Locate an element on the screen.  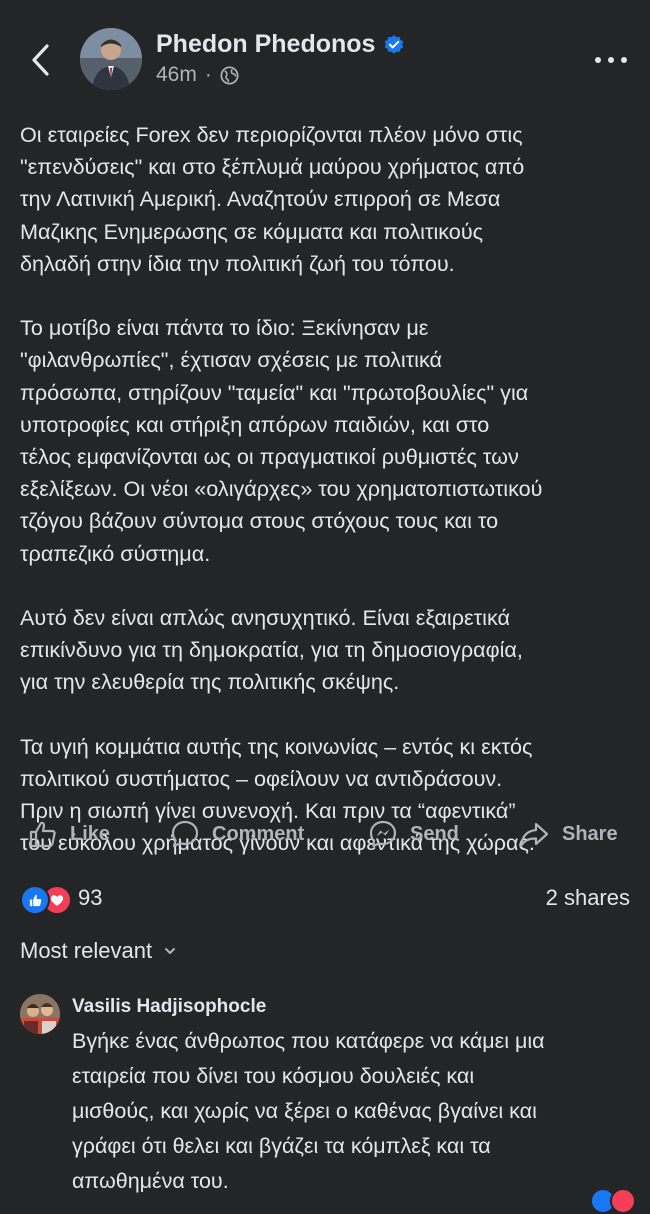
more-horizontal-icon is located at coordinates (611, 60).